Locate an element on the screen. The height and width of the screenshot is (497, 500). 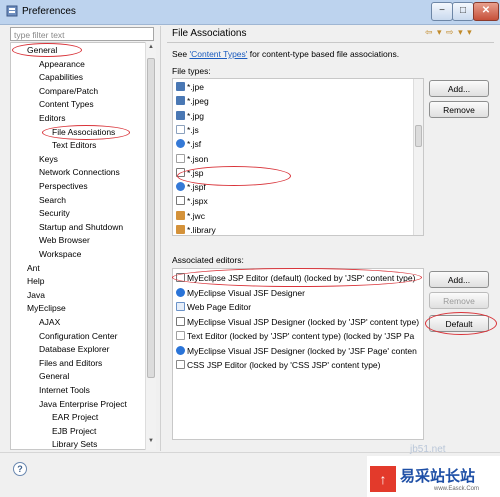
file-type-row: *.json is located at coordinates (192, 159).